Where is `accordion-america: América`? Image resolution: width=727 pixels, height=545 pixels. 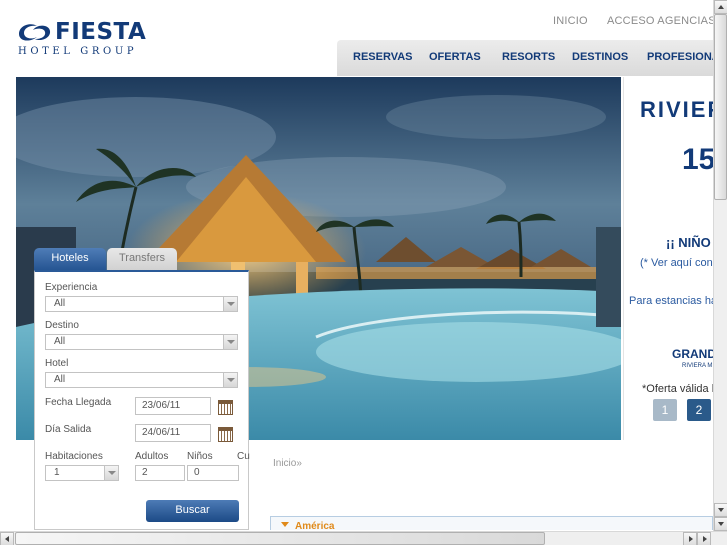
accordion-america: América is located at coordinates (491, 524).